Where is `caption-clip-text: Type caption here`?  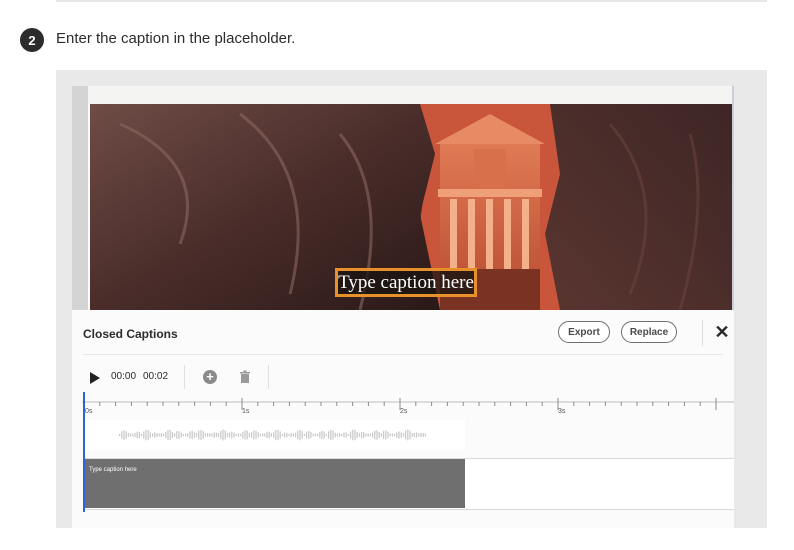 caption-clip-text: Type caption here is located at coordinates (113, 470).